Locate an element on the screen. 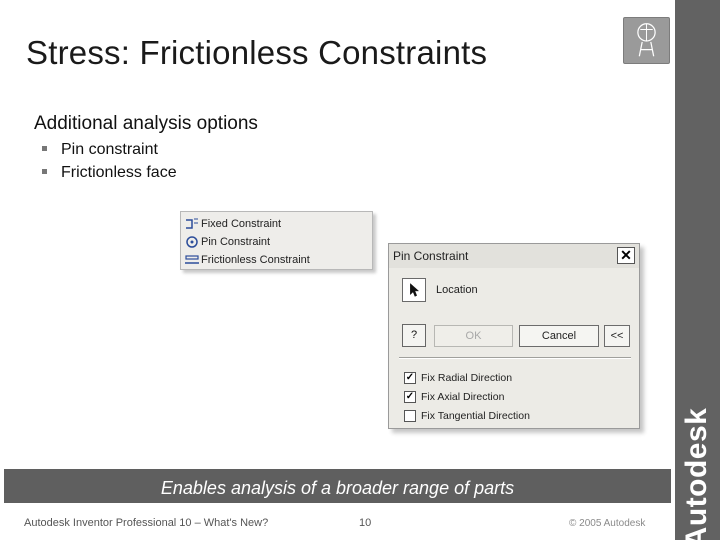 The image size is (720, 540). select-arrow-icon is located at coordinates (415, 290).